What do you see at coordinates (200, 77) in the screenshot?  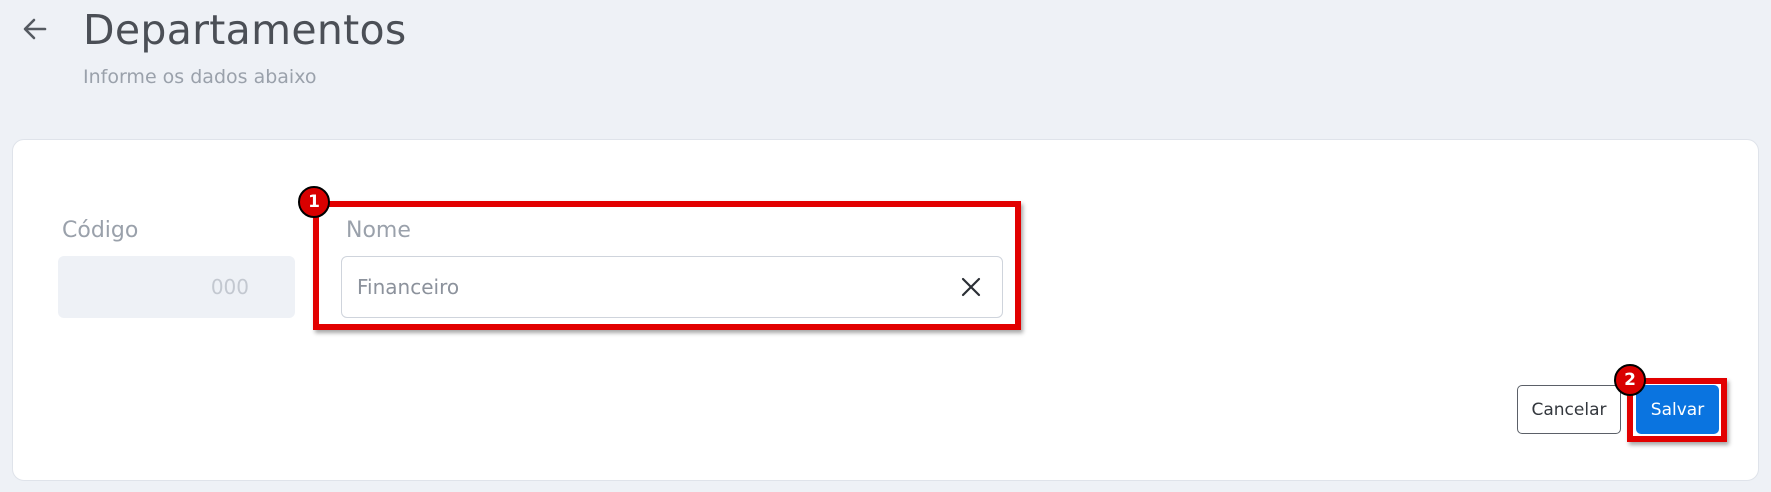 I see `page-subtitle: Informe os dados abaixo` at bounding box center [200, 77].